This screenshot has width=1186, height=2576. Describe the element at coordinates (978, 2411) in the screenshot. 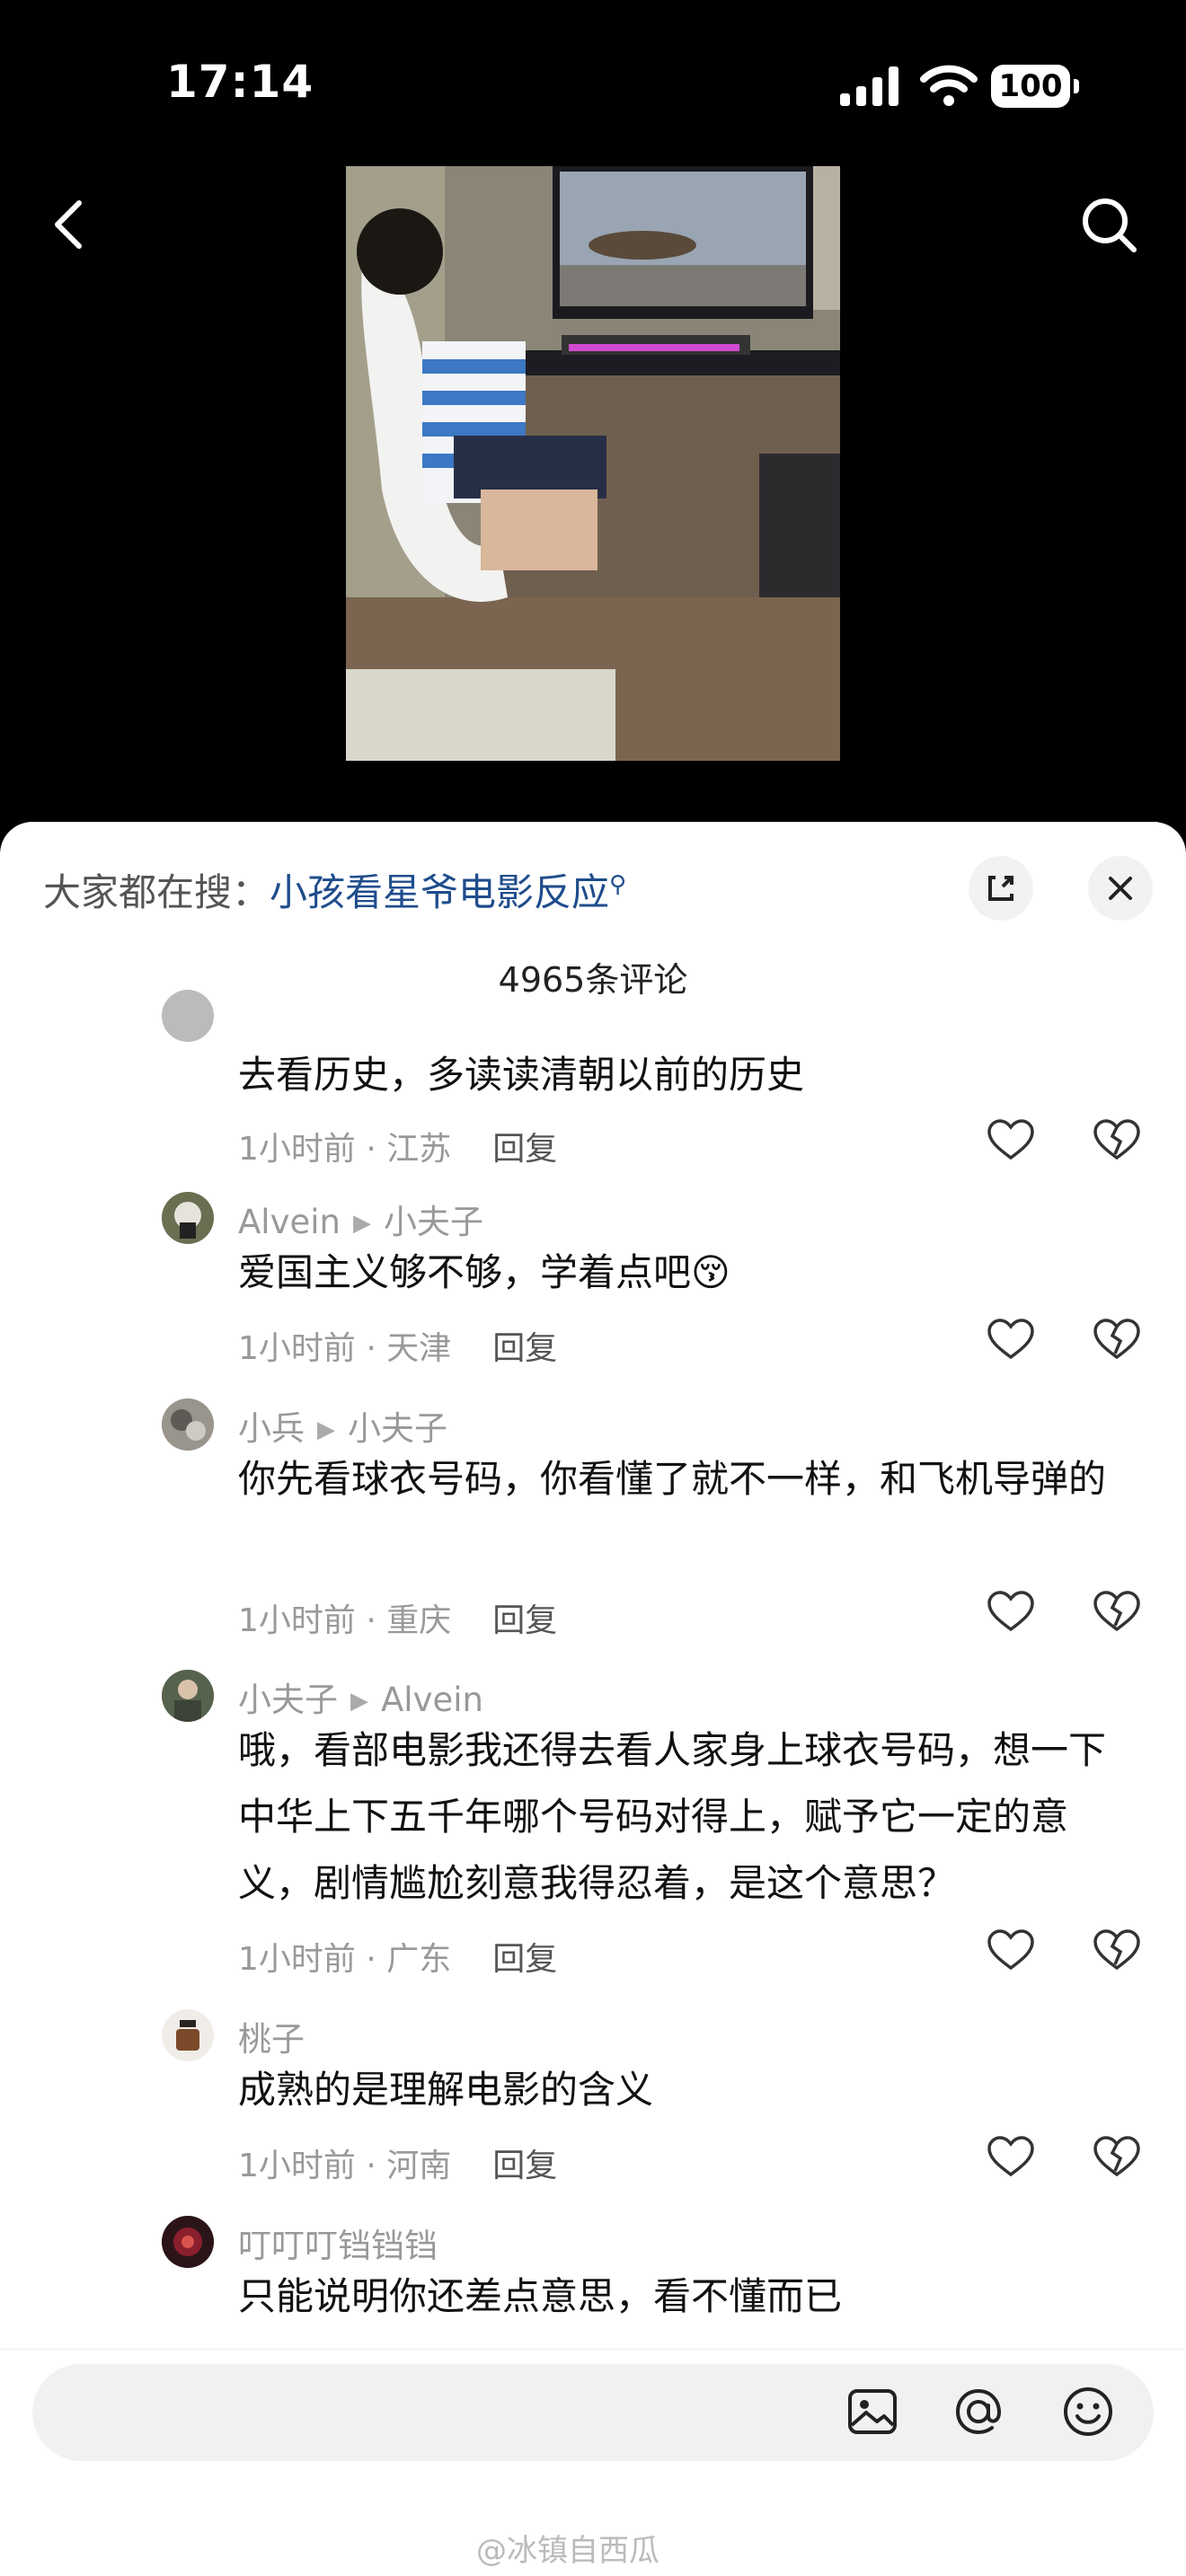

I see `mention-at-icon` at that location.